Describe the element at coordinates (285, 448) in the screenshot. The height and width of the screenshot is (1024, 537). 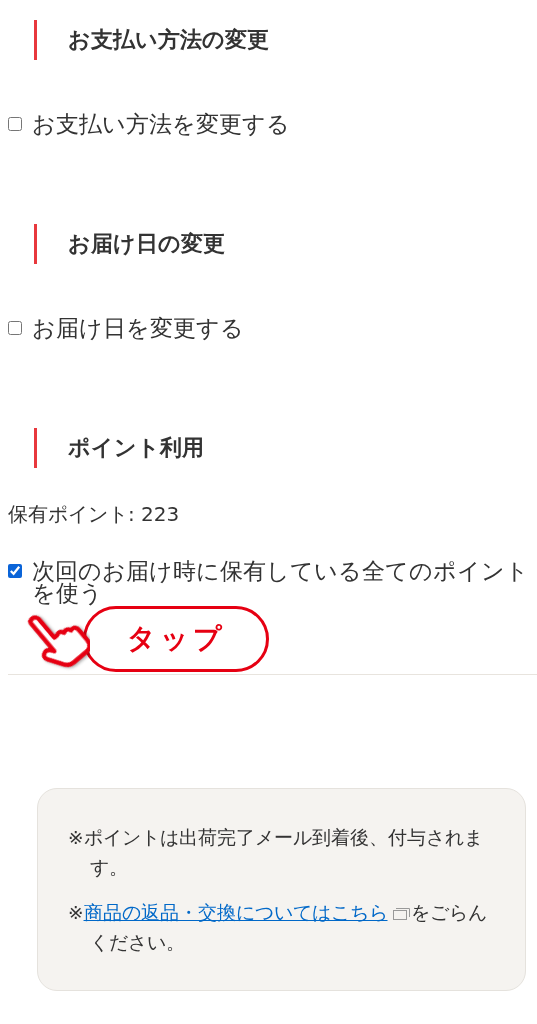
I see `section-heading: ポイント利用` at that location.